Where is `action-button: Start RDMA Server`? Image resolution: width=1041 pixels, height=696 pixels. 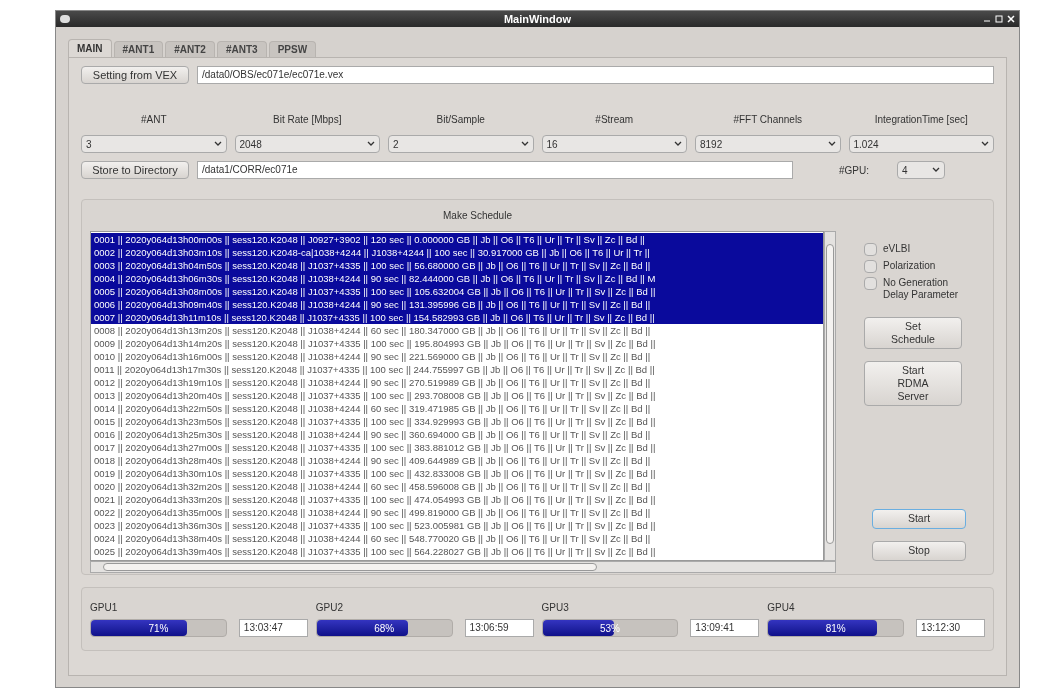
action-button: Start RDMA Server is located at coordinates (913, 383).